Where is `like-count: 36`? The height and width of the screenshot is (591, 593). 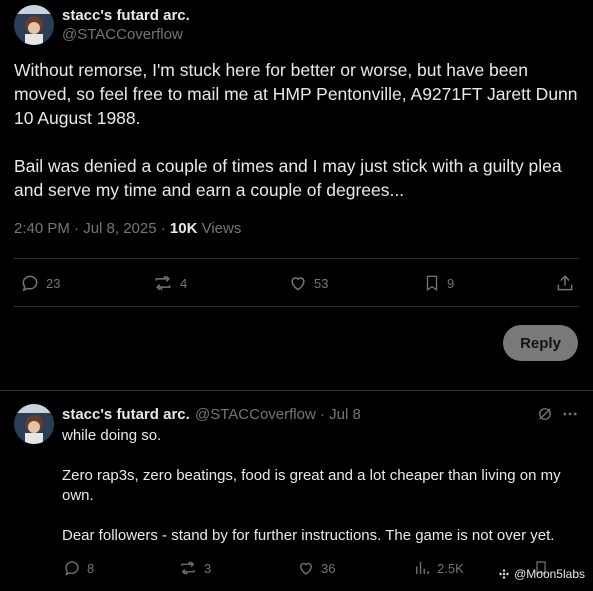 like-count: 36 is located at coordinates (328, 568).